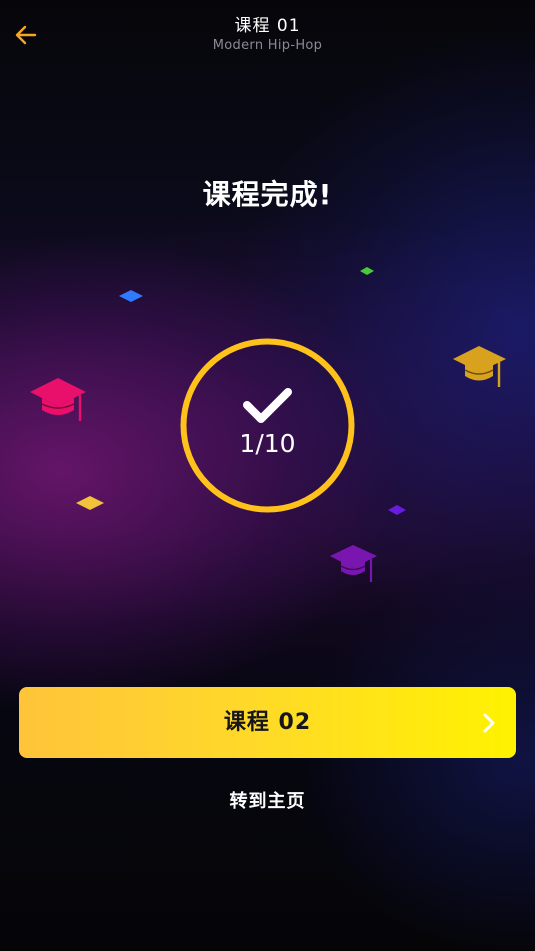  I want to click on graduation-cap-purple-icon, so click(353, 563).